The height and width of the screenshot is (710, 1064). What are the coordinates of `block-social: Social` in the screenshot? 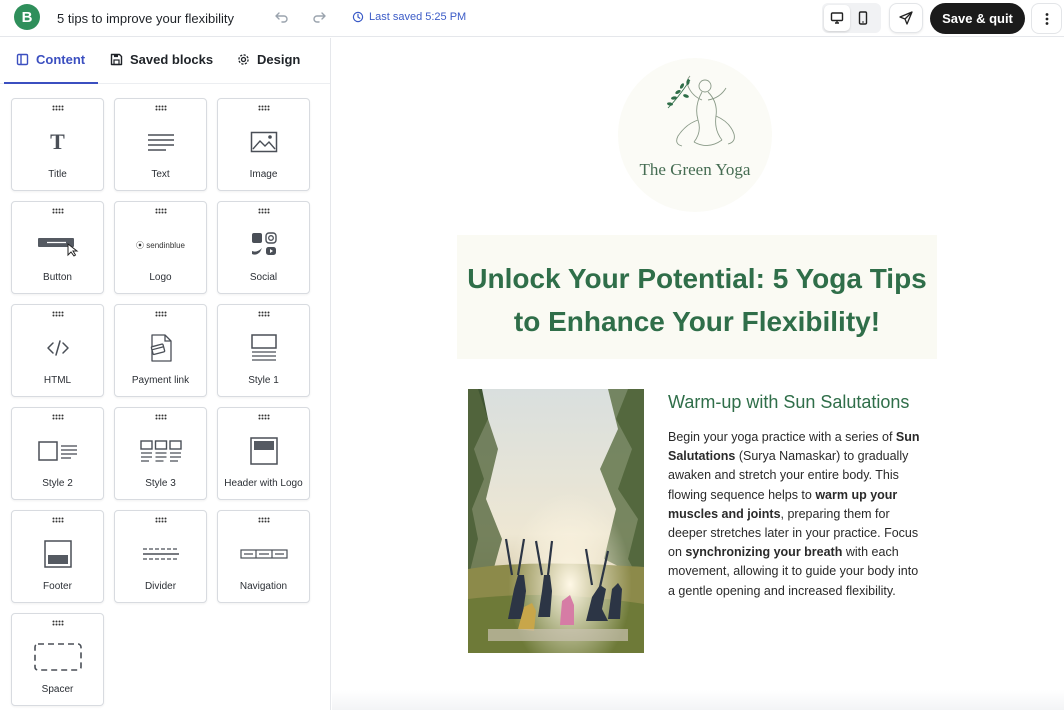 It's located at (263, 247).